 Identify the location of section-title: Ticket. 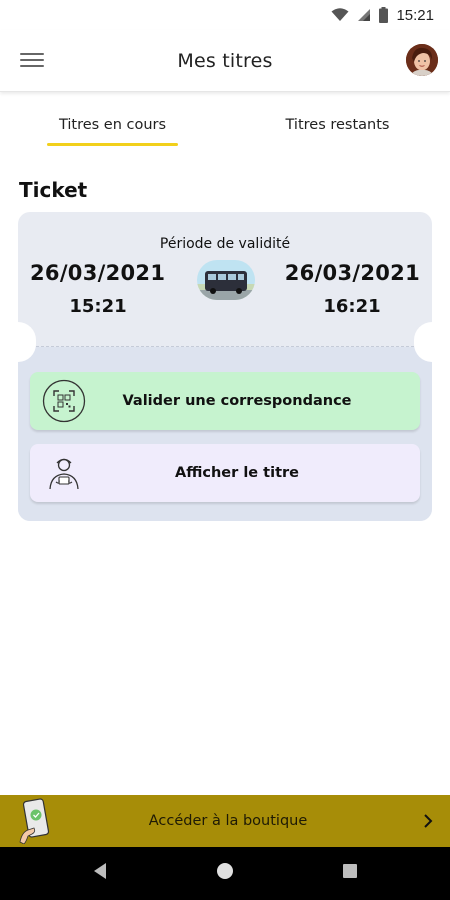
(53, 190).